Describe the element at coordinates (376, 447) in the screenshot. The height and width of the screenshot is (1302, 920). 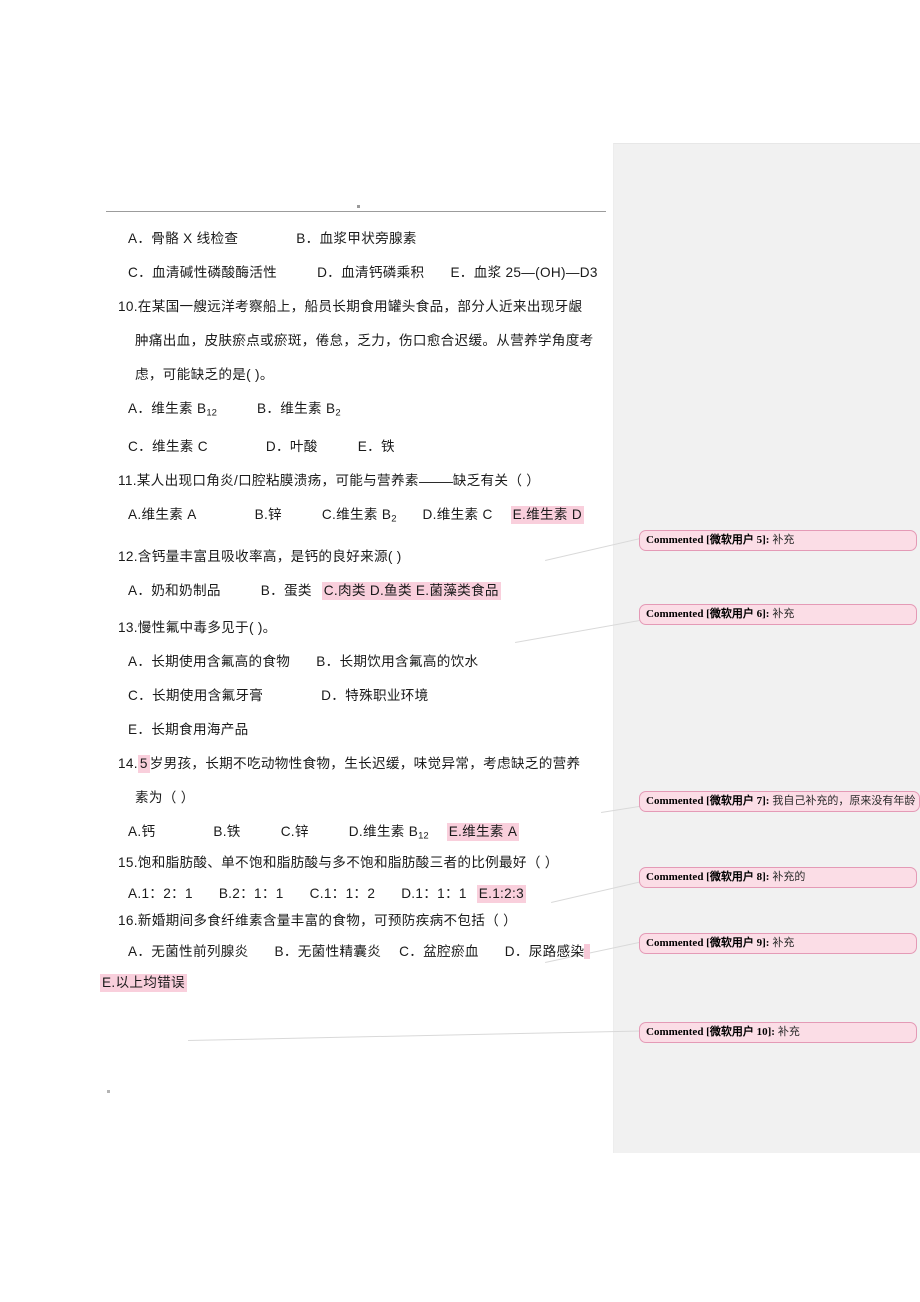
I see `option-text: E．铁` at that location.